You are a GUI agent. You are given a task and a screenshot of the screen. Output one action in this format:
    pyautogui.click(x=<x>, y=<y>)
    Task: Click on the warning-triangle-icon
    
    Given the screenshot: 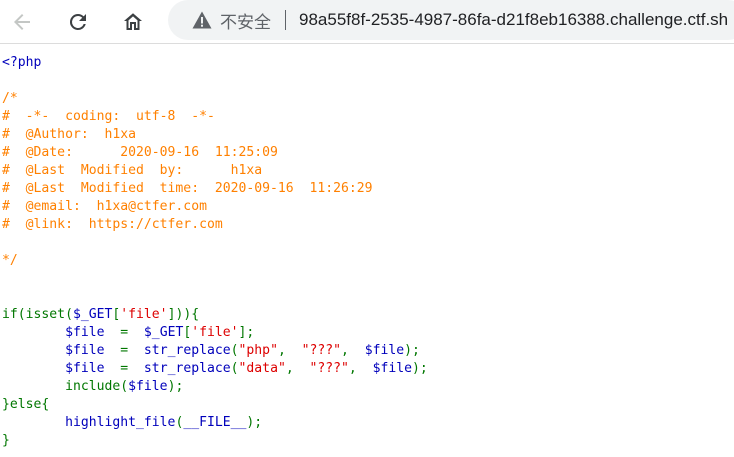 What is the action you would take?
    pyautogui.click(x=202, y=20)
    